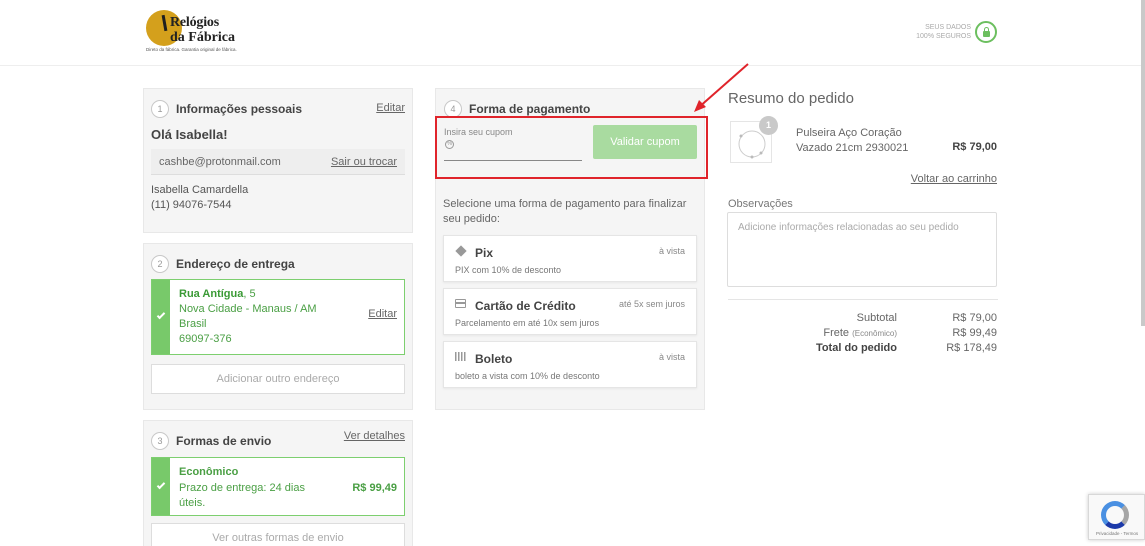 This screenshot has width=1145, height=546. I want to click on validate-coupon-button: Validar cupom, so click(645, 142).